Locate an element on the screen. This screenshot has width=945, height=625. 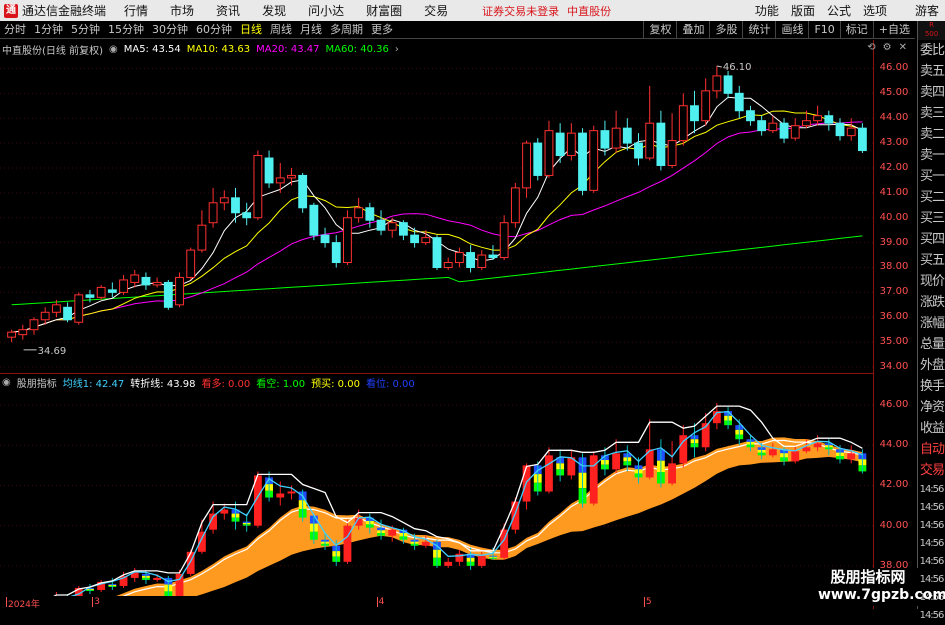
price-tick-label: 35.00 is located at coordinates (894, 342).